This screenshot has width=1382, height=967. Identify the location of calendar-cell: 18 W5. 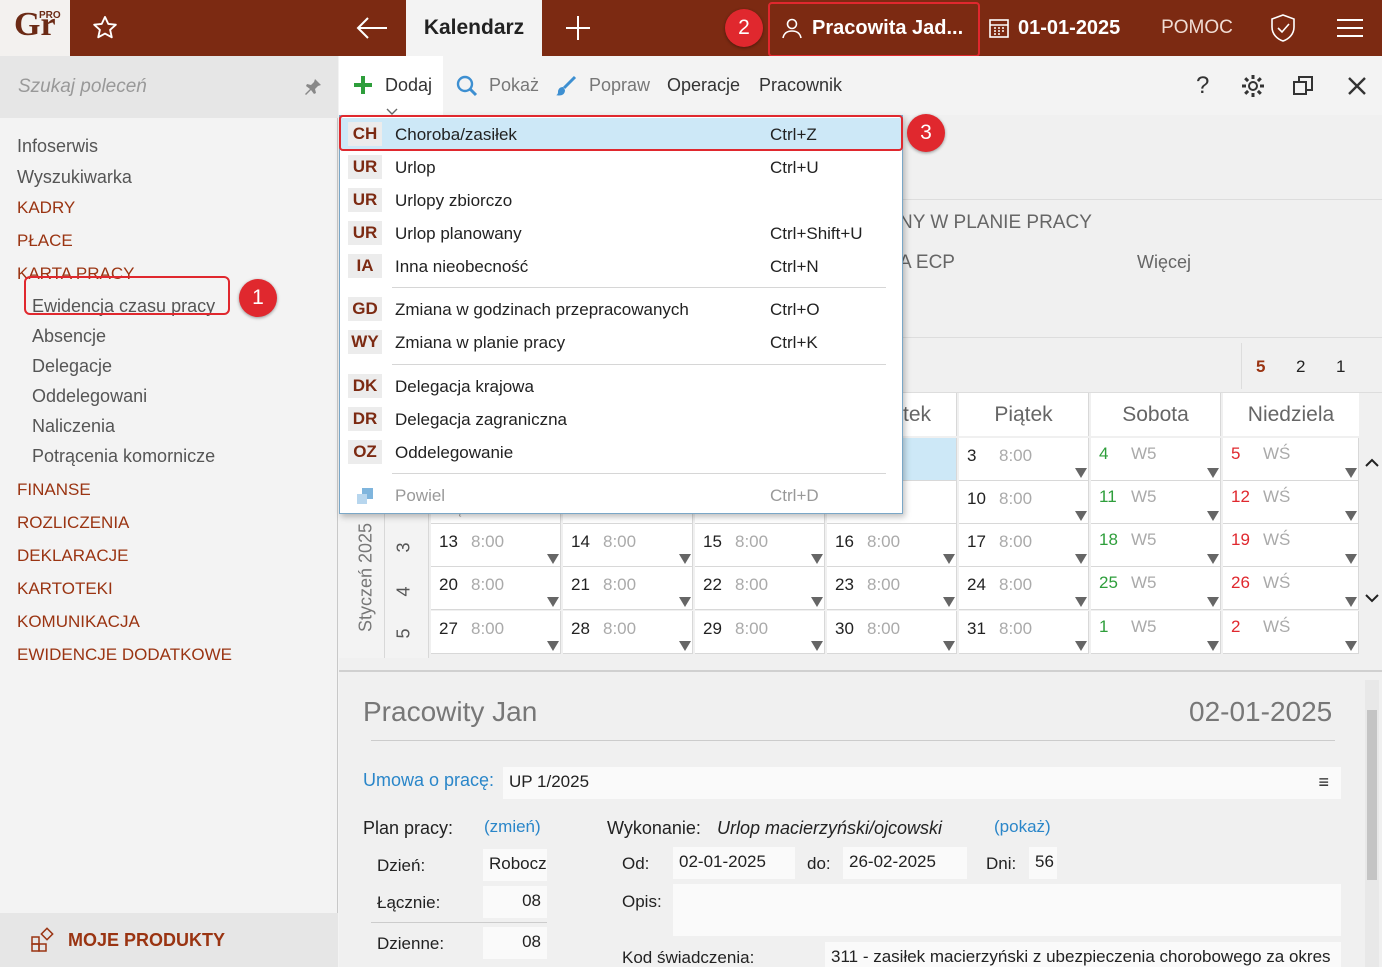
(1156, 545).